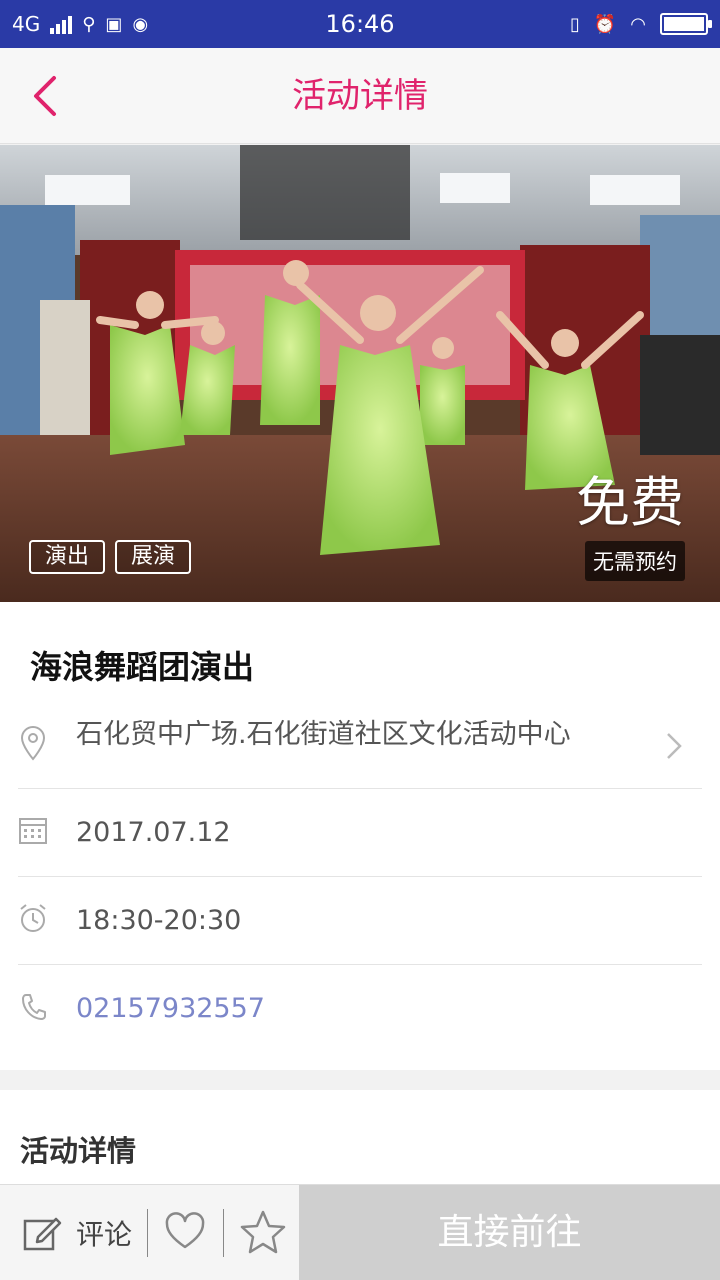 Image resolution: width=720 pixels, height=1280 pixels. Describe the element at coordinates (153, 832) in the screenshot. I see `date-text: 2017.07.12` at that location.